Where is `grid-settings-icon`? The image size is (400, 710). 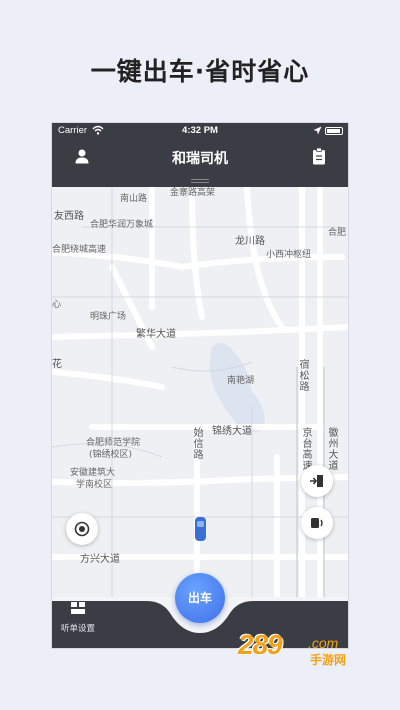 grid-settings-icon is located at coordinates (78, 608).